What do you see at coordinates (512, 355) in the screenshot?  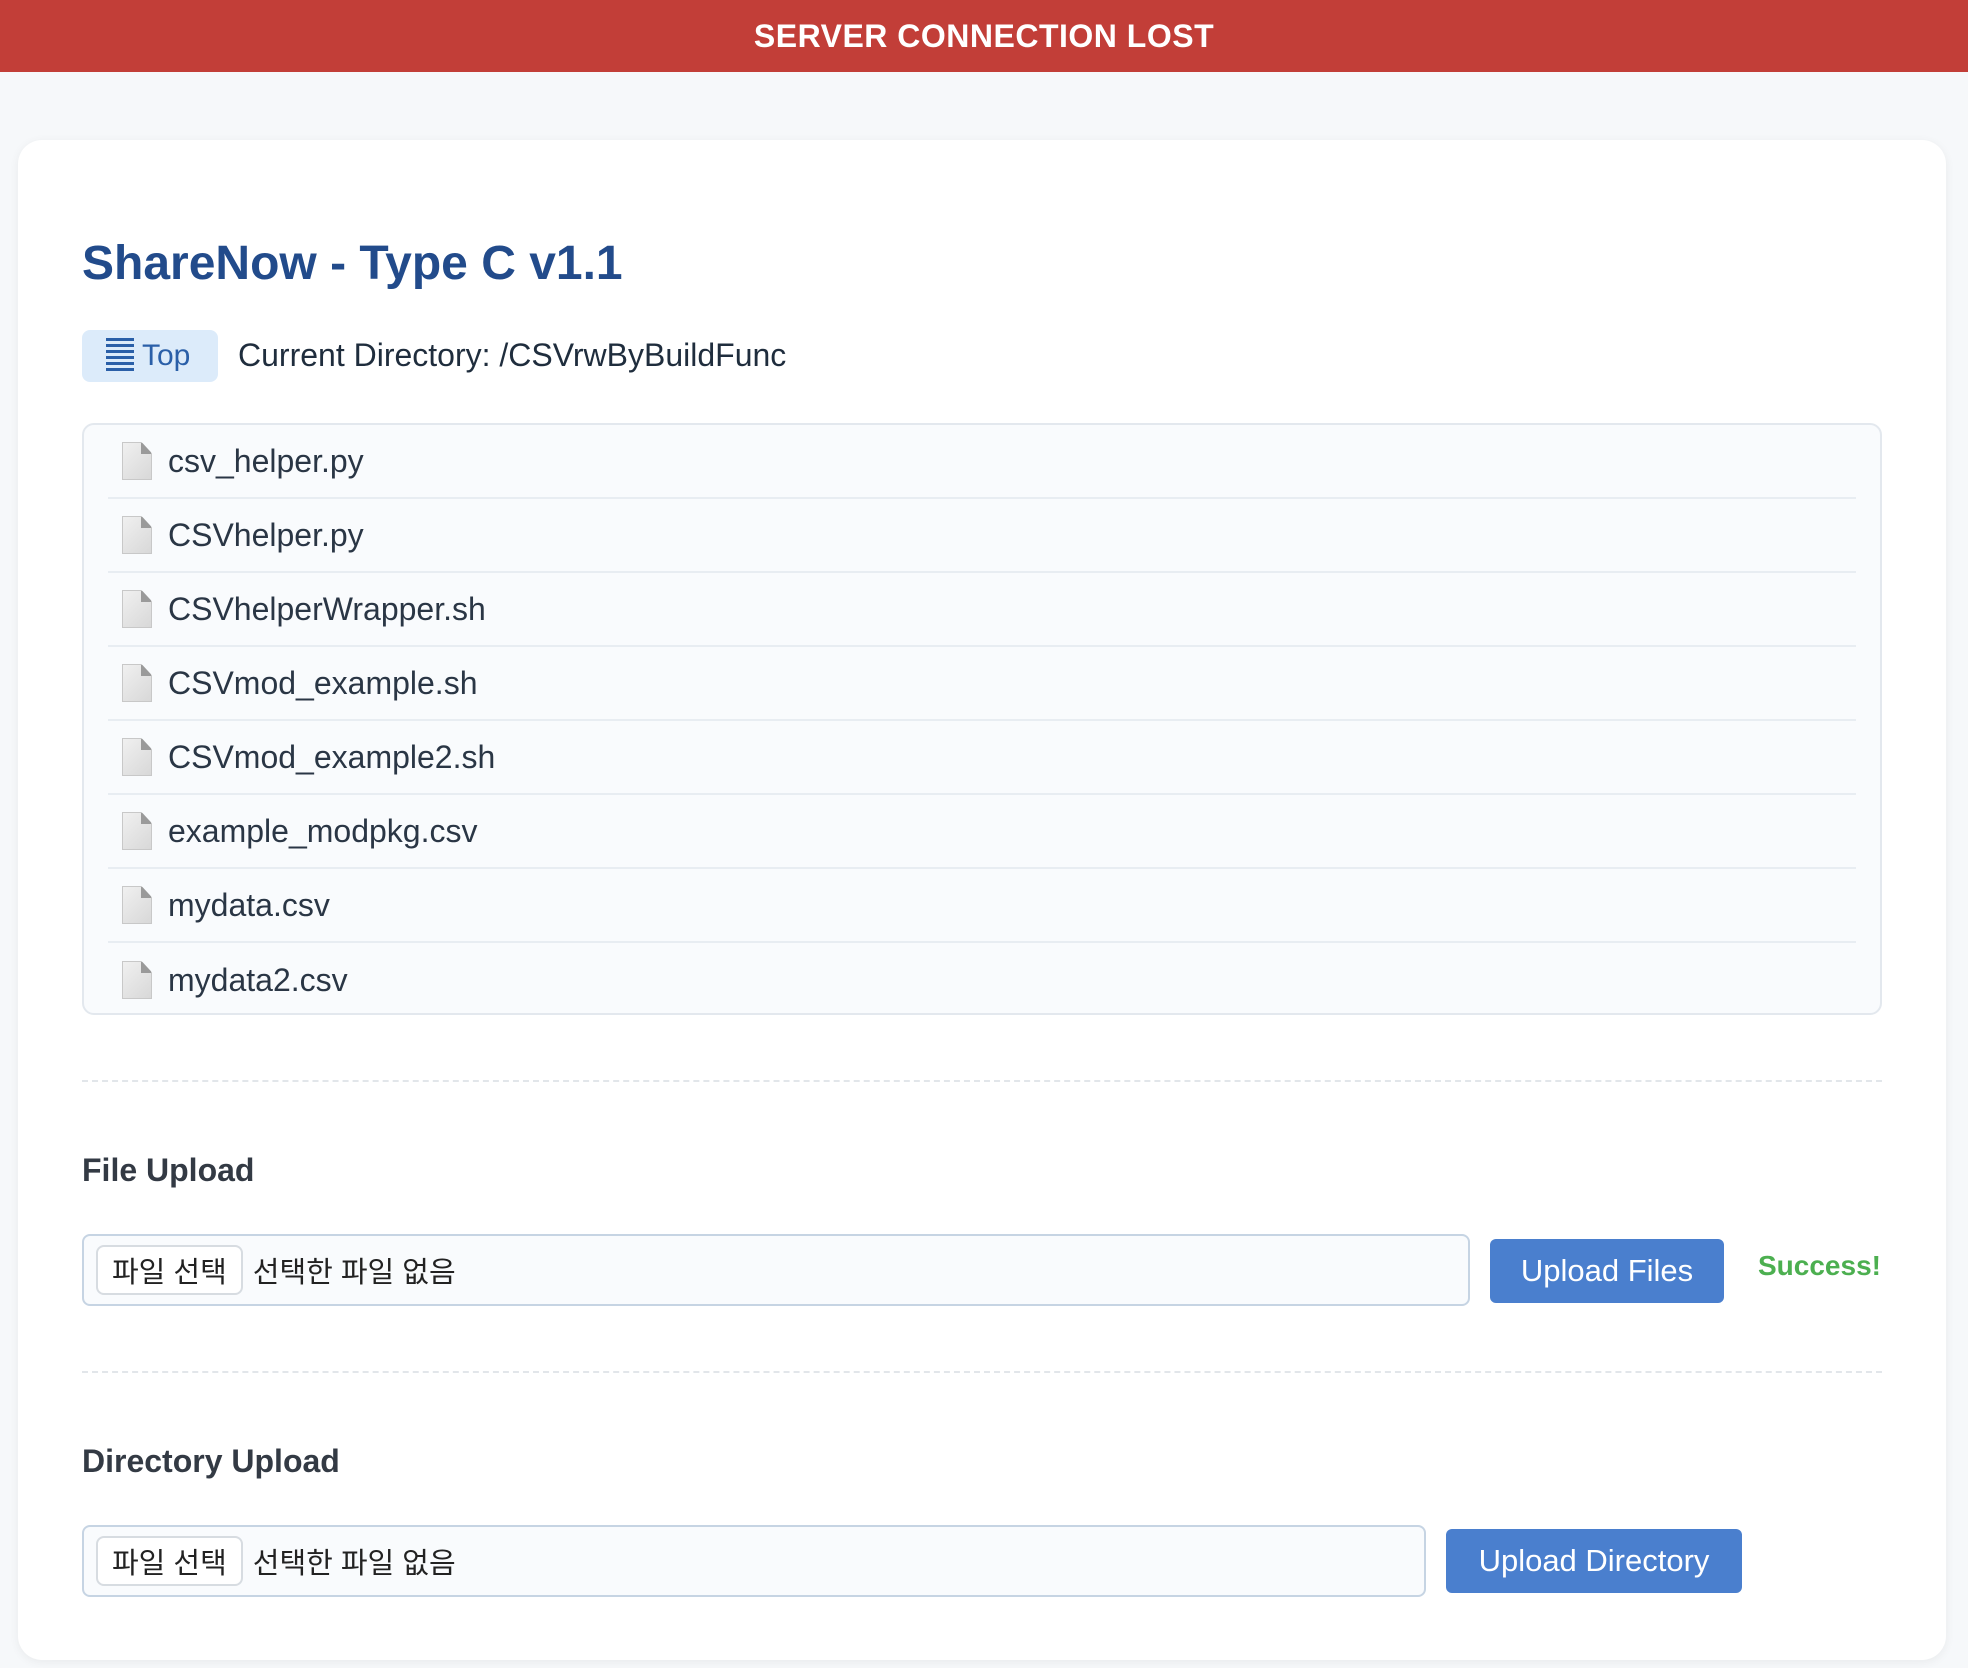 I see `current-directory: Current Directory: /CSVrwByBuildFunc` at bounding box center [512, 355].